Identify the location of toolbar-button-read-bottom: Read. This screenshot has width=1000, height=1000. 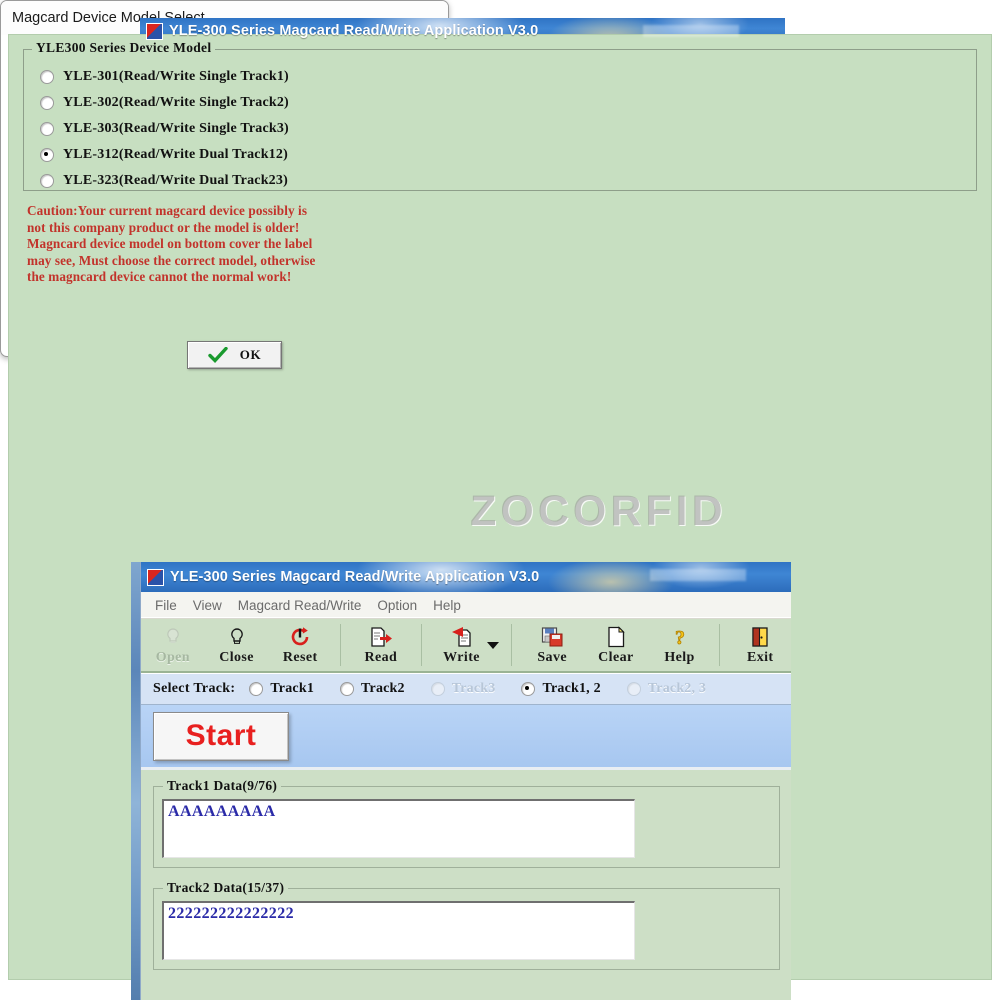
(381, 645).